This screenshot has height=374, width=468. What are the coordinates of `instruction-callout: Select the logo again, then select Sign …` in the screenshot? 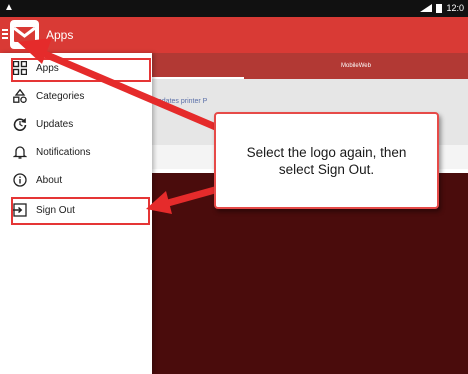 It's located at (326, 160).